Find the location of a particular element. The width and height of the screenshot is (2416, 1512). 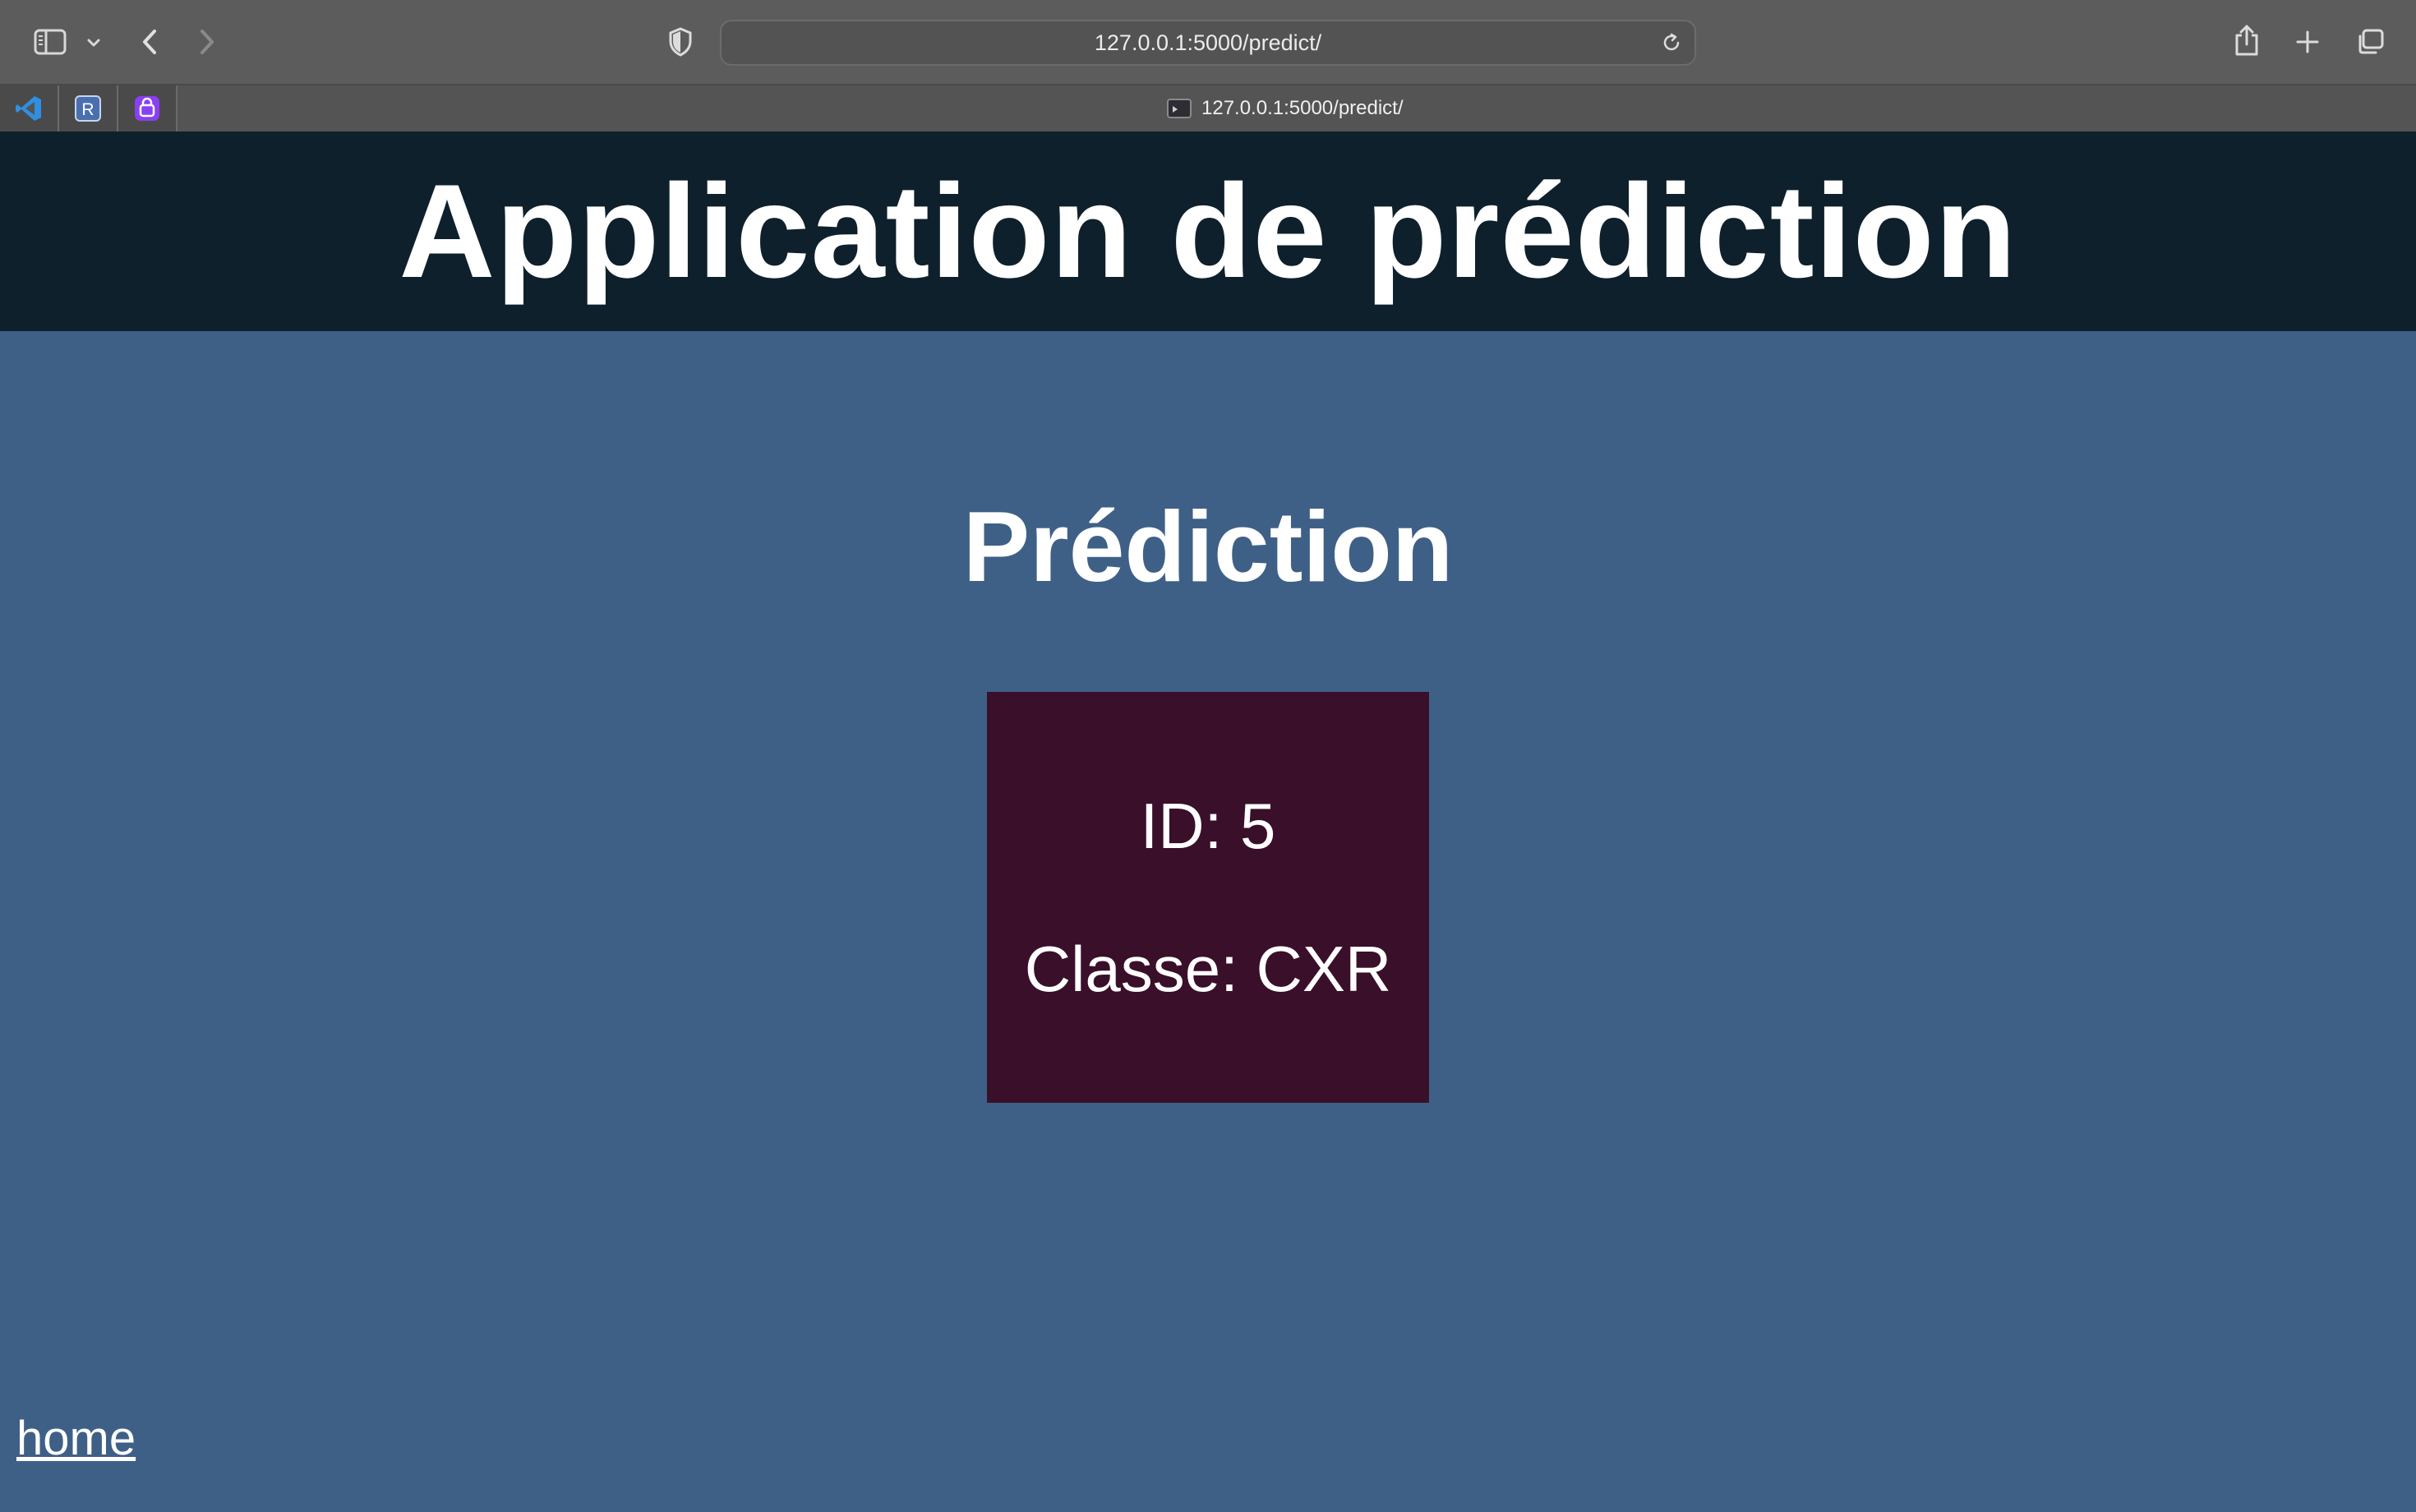

sidebar-menu-button is located at coordinates (94, 42).